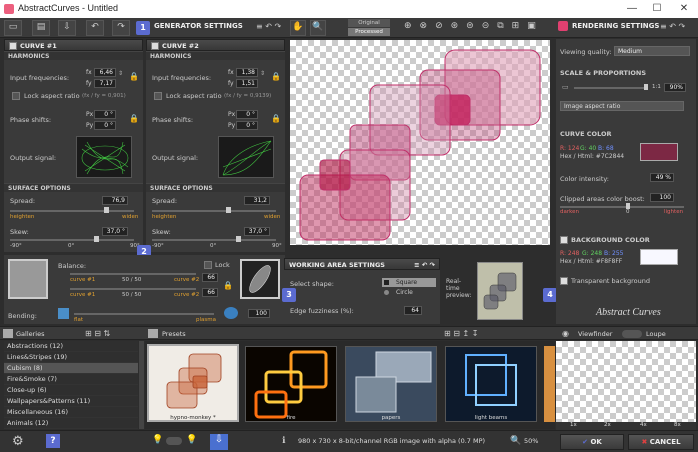  Describe the element at coordinates (257, 231) in the screenshot. I see `curve2-skew-input: 37,0 °` at that location.